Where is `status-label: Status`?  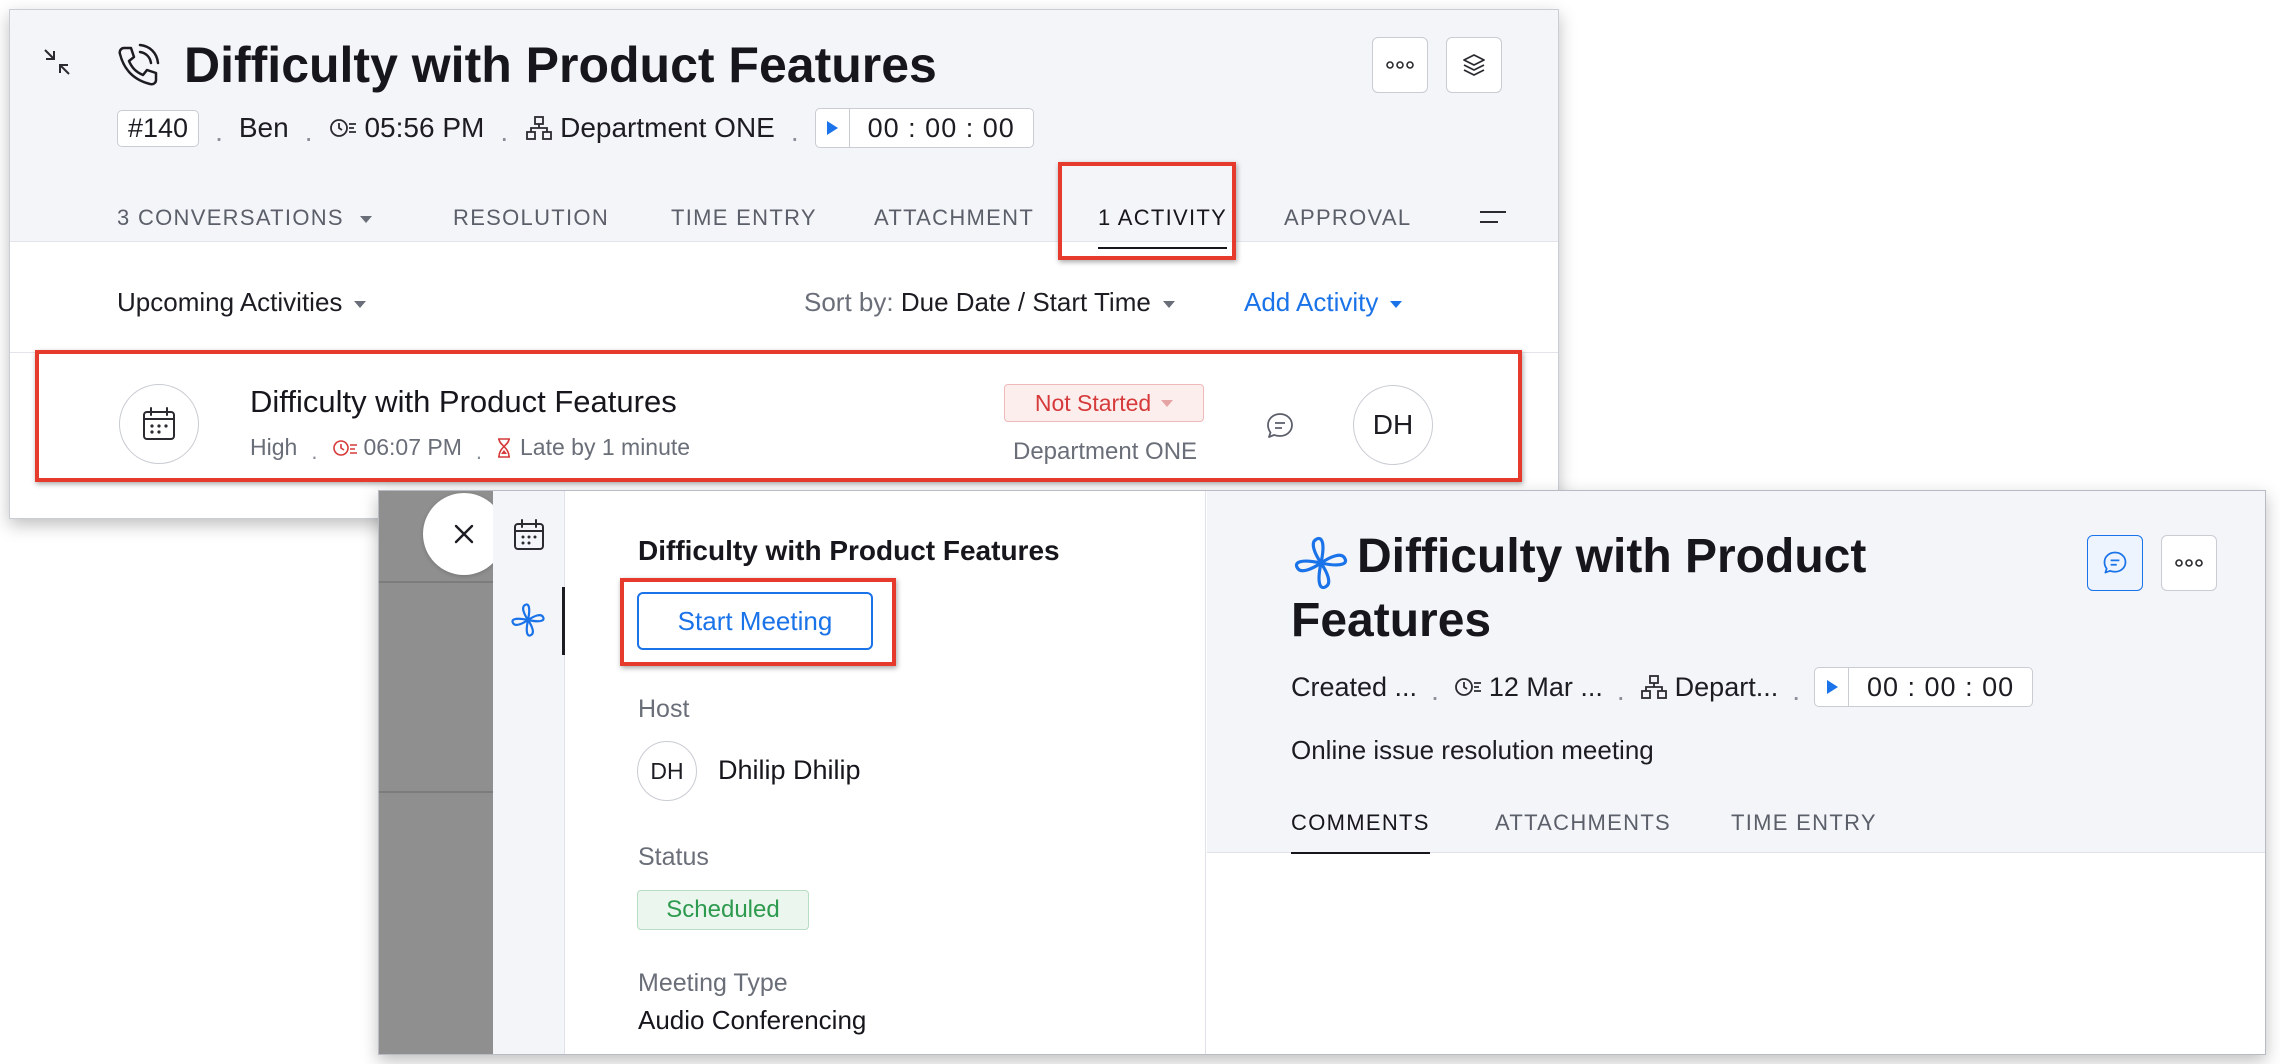 status-label: Status is located at coordinates (673, 857).